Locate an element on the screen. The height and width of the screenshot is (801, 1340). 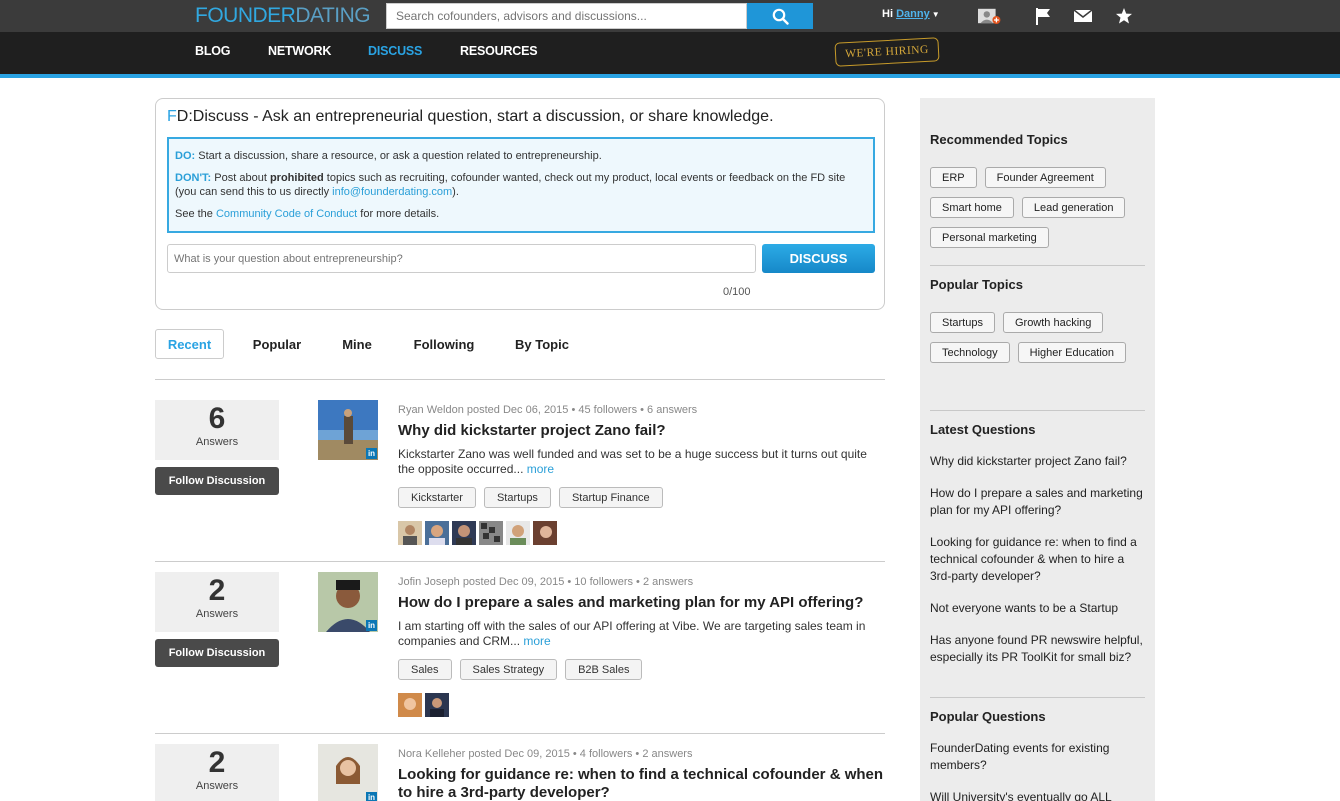
search-icon is located at coordinates (780, 16).